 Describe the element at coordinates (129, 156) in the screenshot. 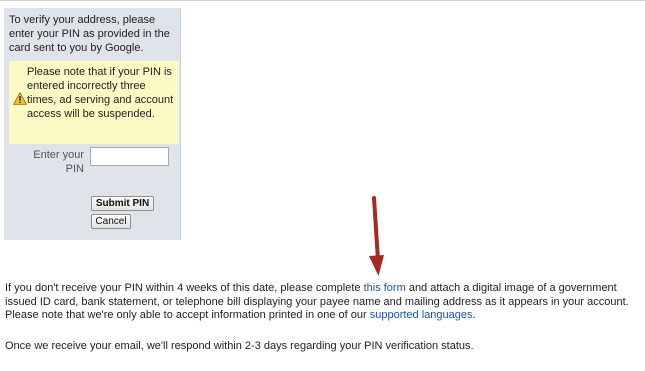

I see `pin-input` at that location.